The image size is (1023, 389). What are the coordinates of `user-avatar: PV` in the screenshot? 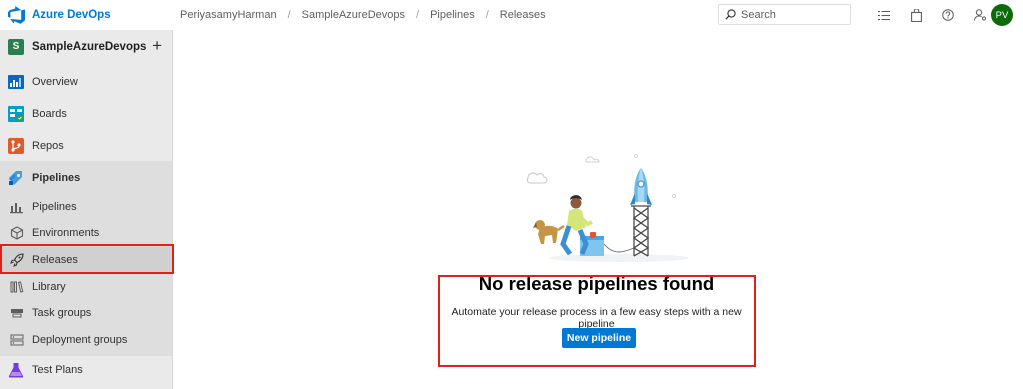 It's located at (1002, 15).